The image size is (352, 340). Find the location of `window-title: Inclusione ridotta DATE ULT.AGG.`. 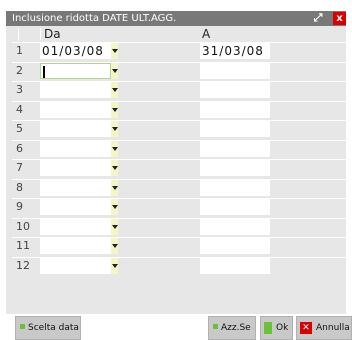

window-title: Inclusione ridotta DATE ULT.AGG. is located at coordinates (94, 18).